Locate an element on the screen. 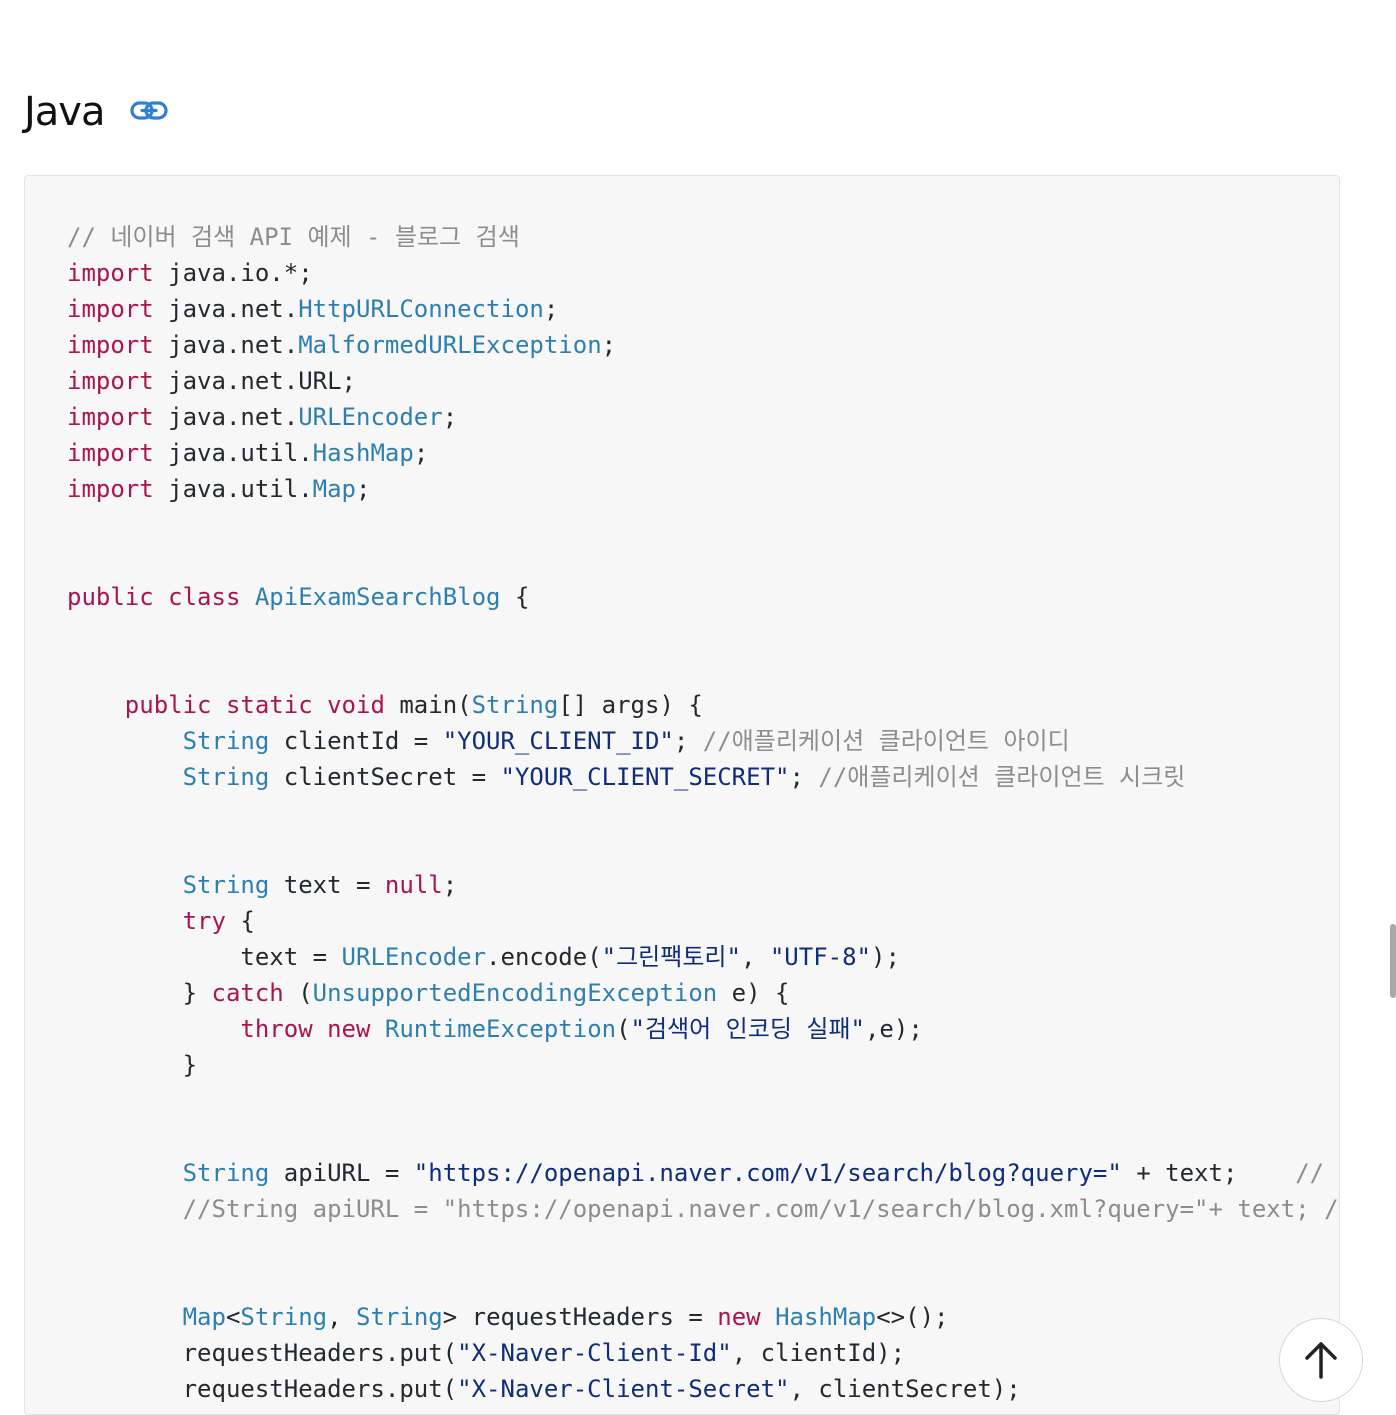  code-token: catch is located at coordinates (247, 993).